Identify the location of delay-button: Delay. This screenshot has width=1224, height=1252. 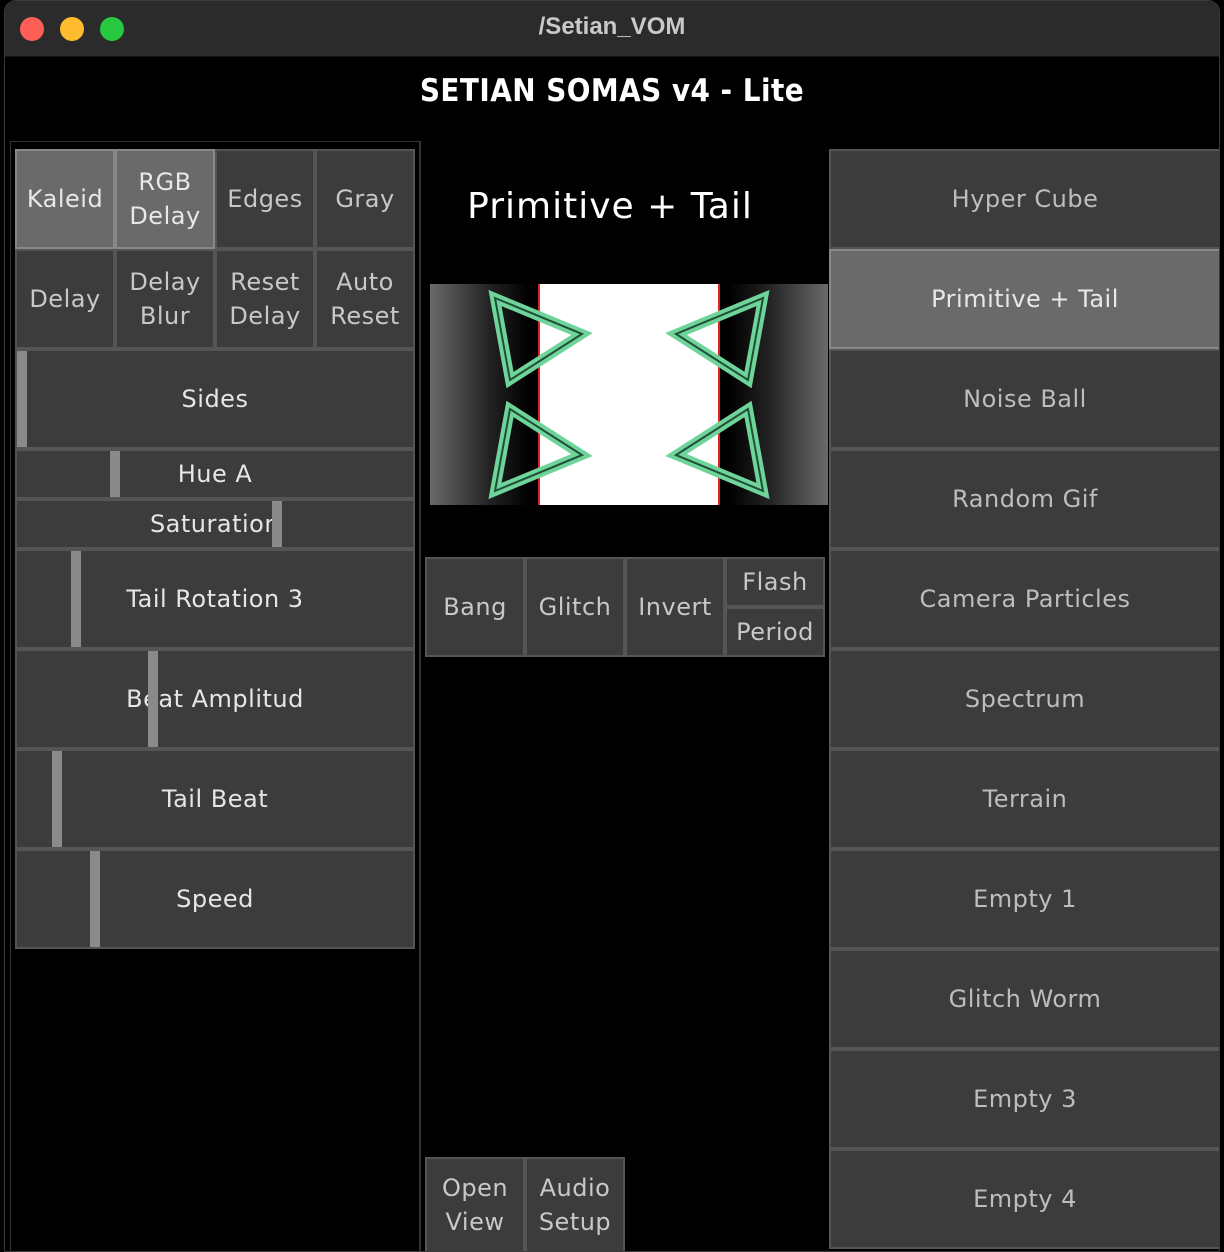
(65, 299).